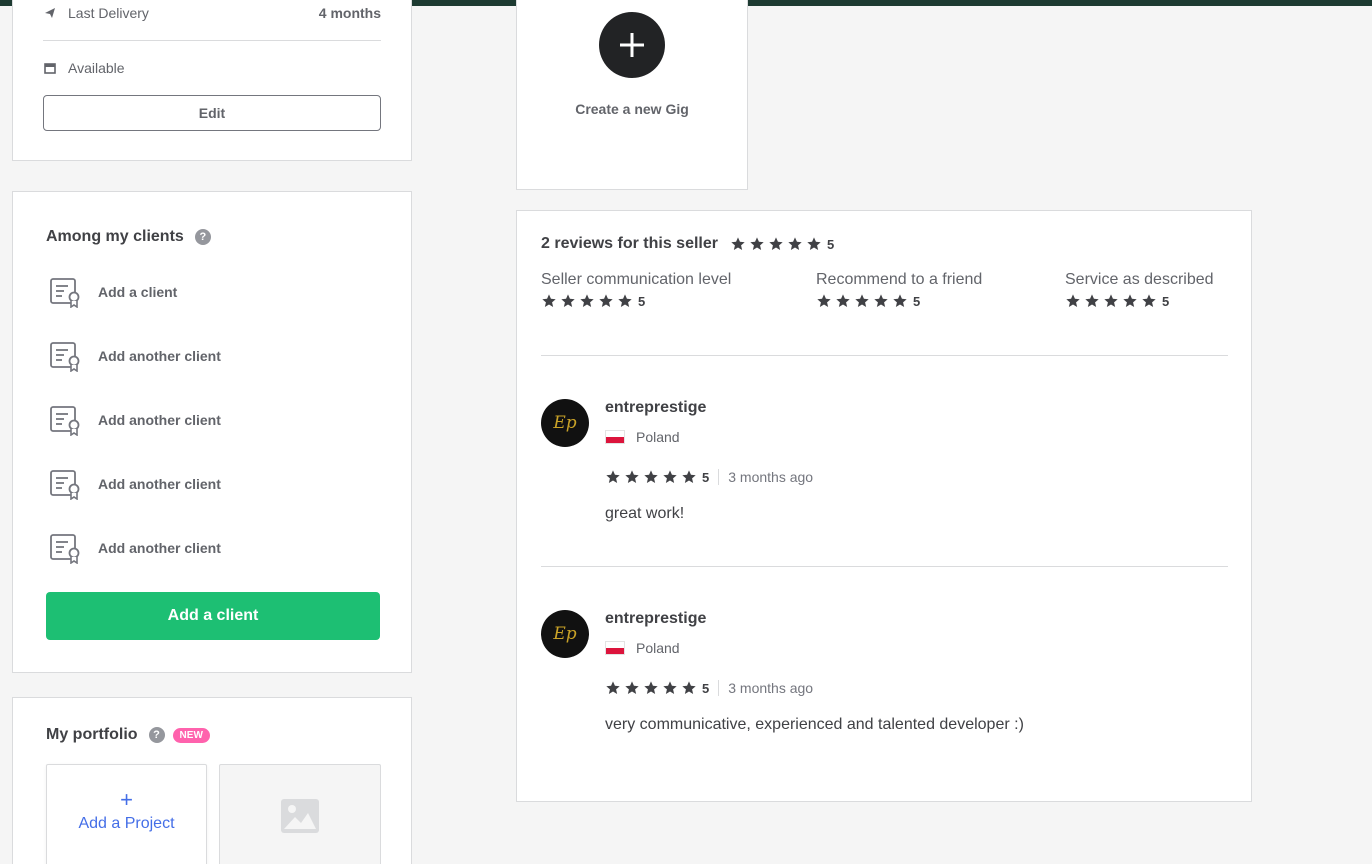 Image resolution: width=1372 pixels, height=864 pixels. What do you see at coordinates (50, 68) in the screenshot?
I see `calendar-icon` at bounding box center [50, 68].